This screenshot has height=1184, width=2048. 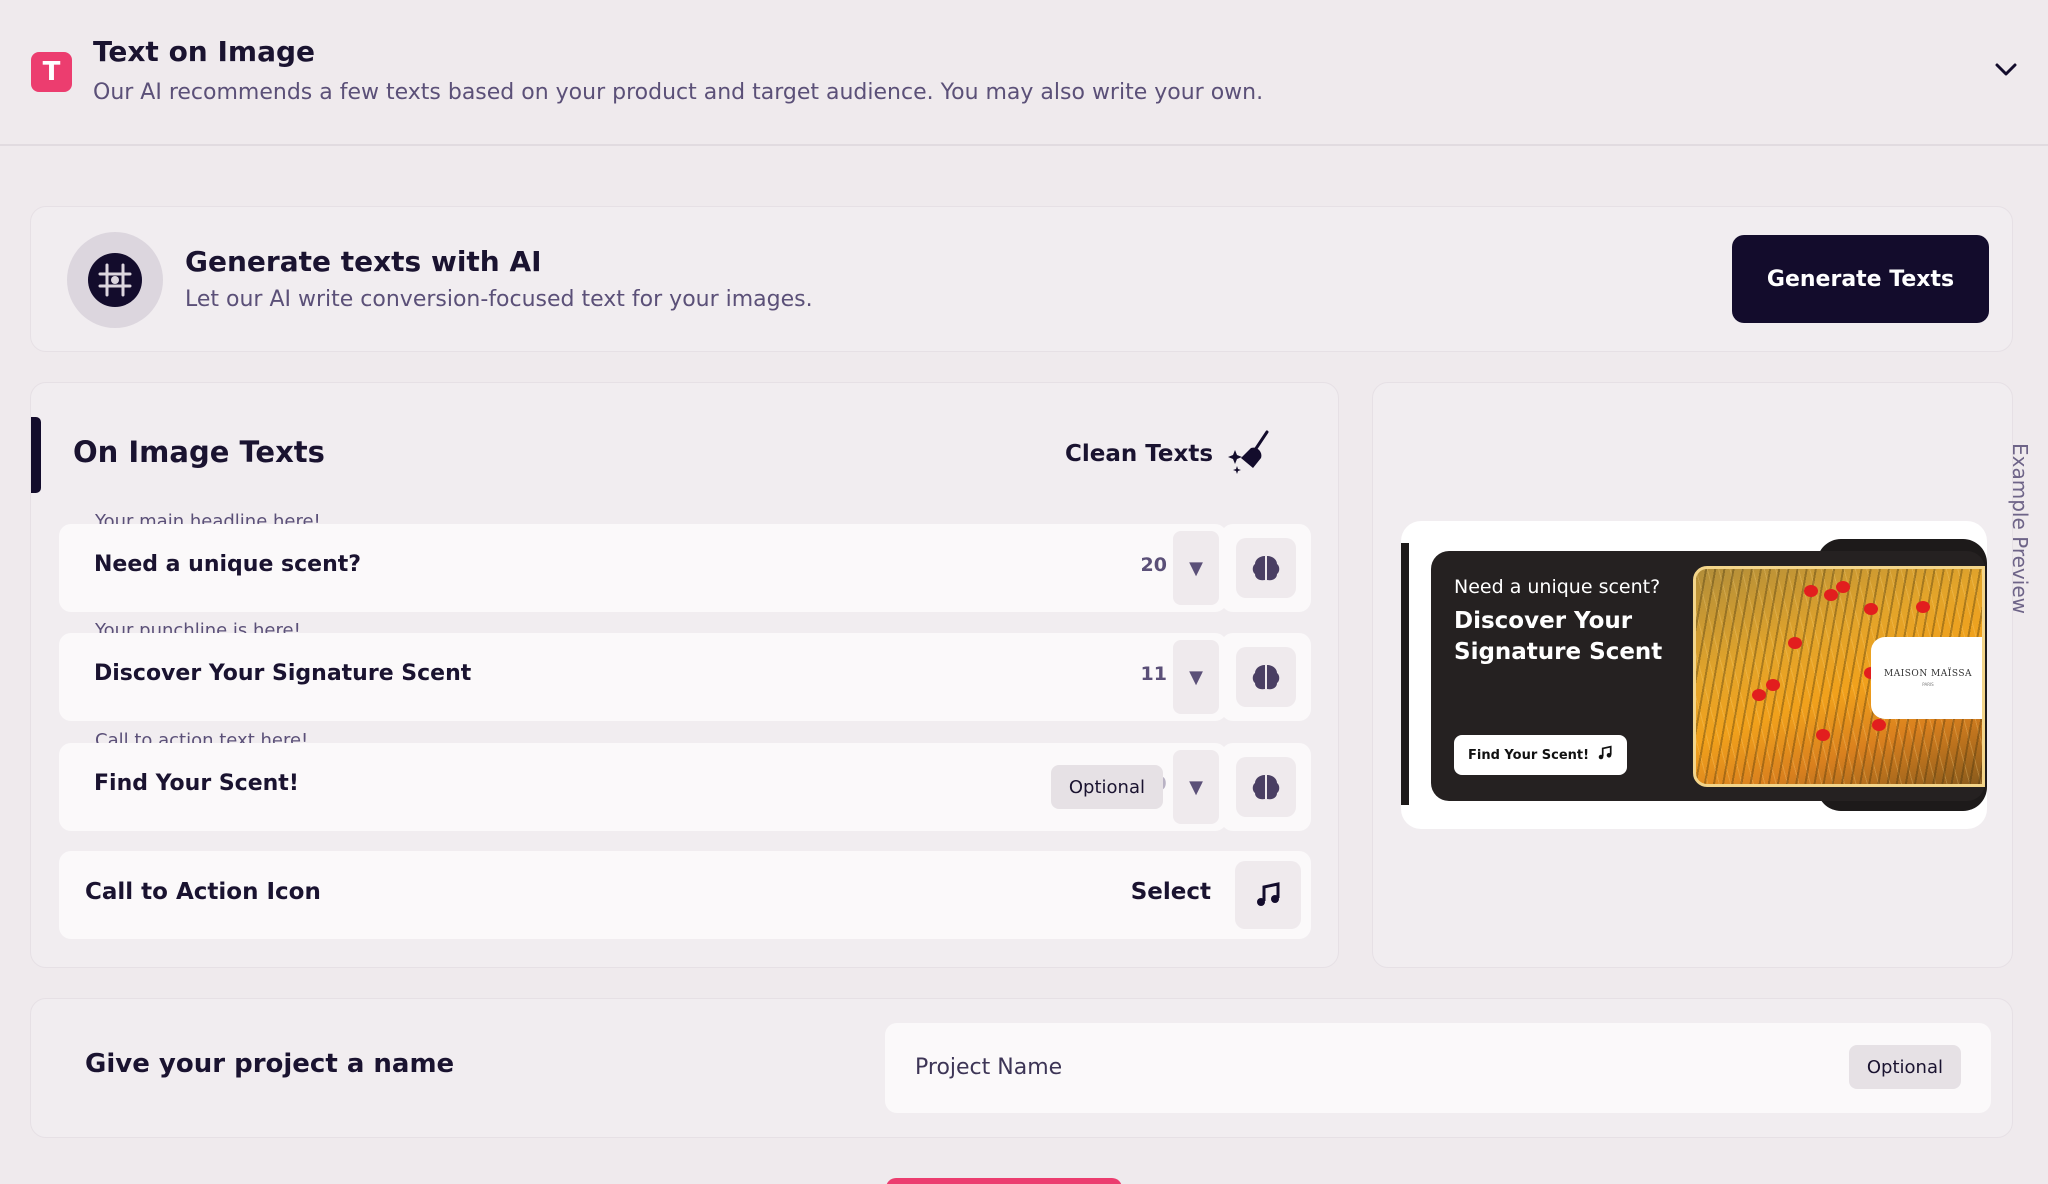 I want to click on project-name-label: Give your project a name, so click(x=270, y=1064).